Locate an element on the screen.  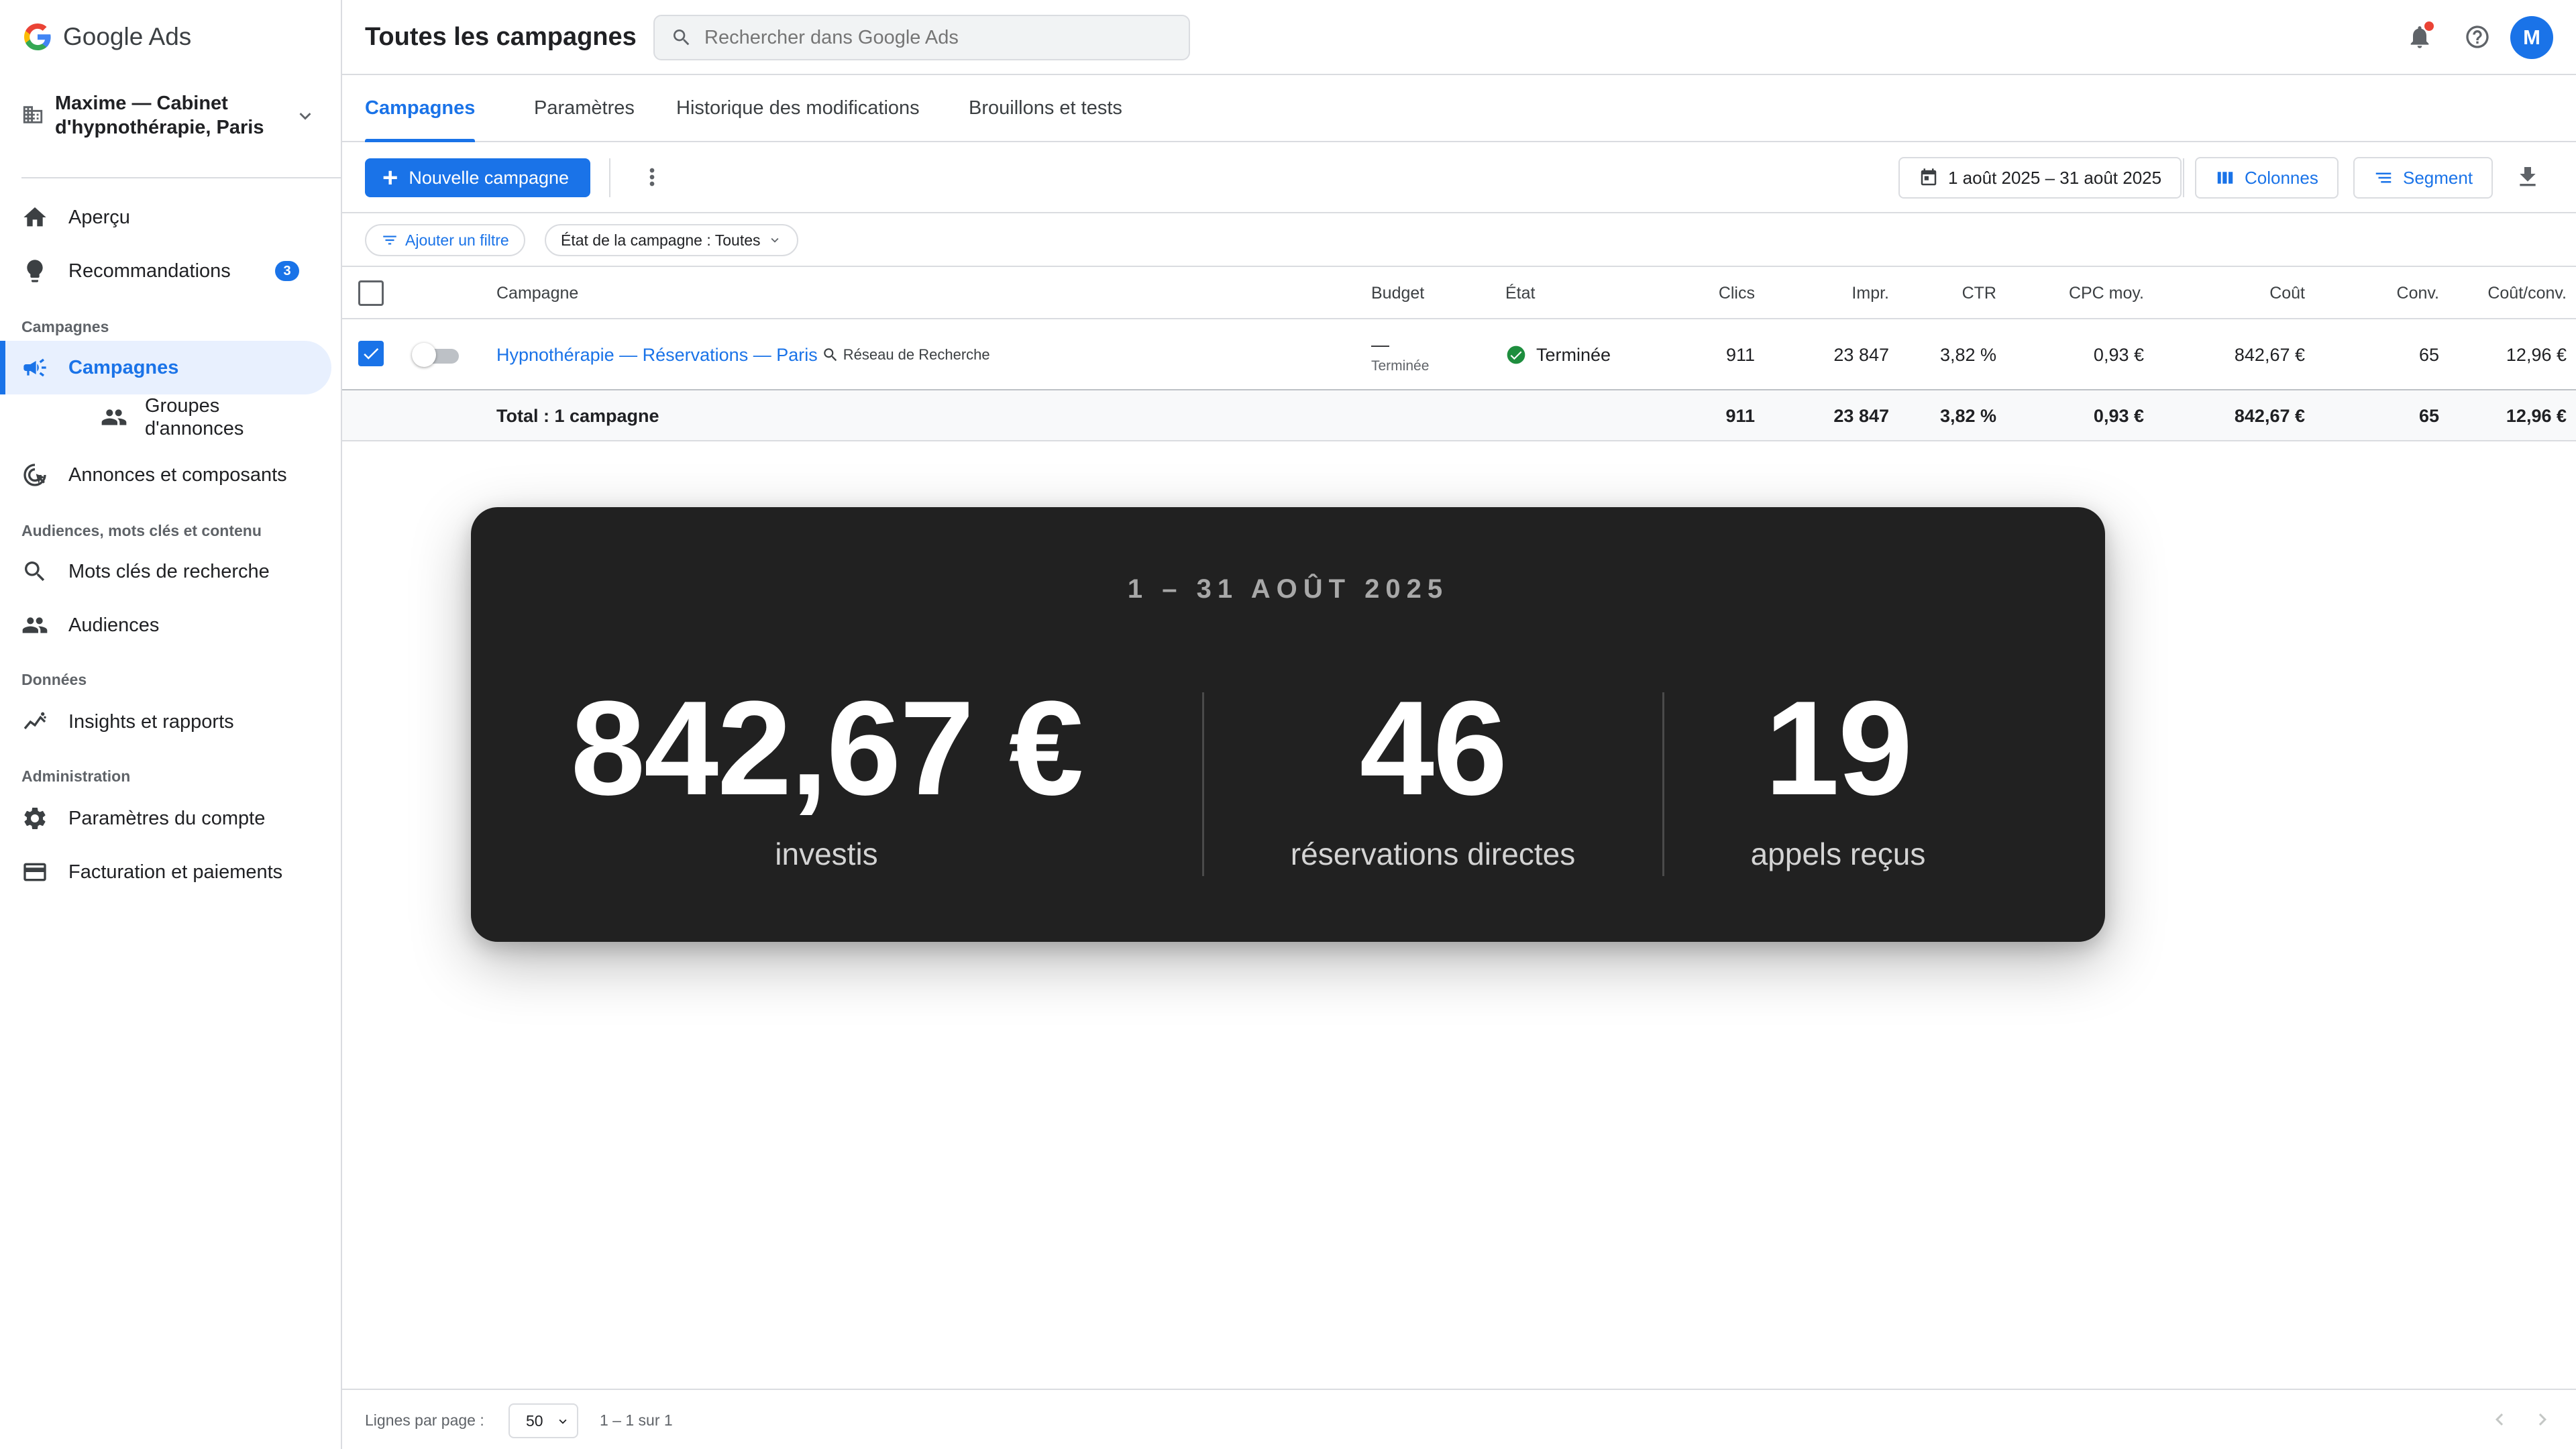
section-title-audiences: Audiences, mots clés et contenu is located at coordinates (141, 530).